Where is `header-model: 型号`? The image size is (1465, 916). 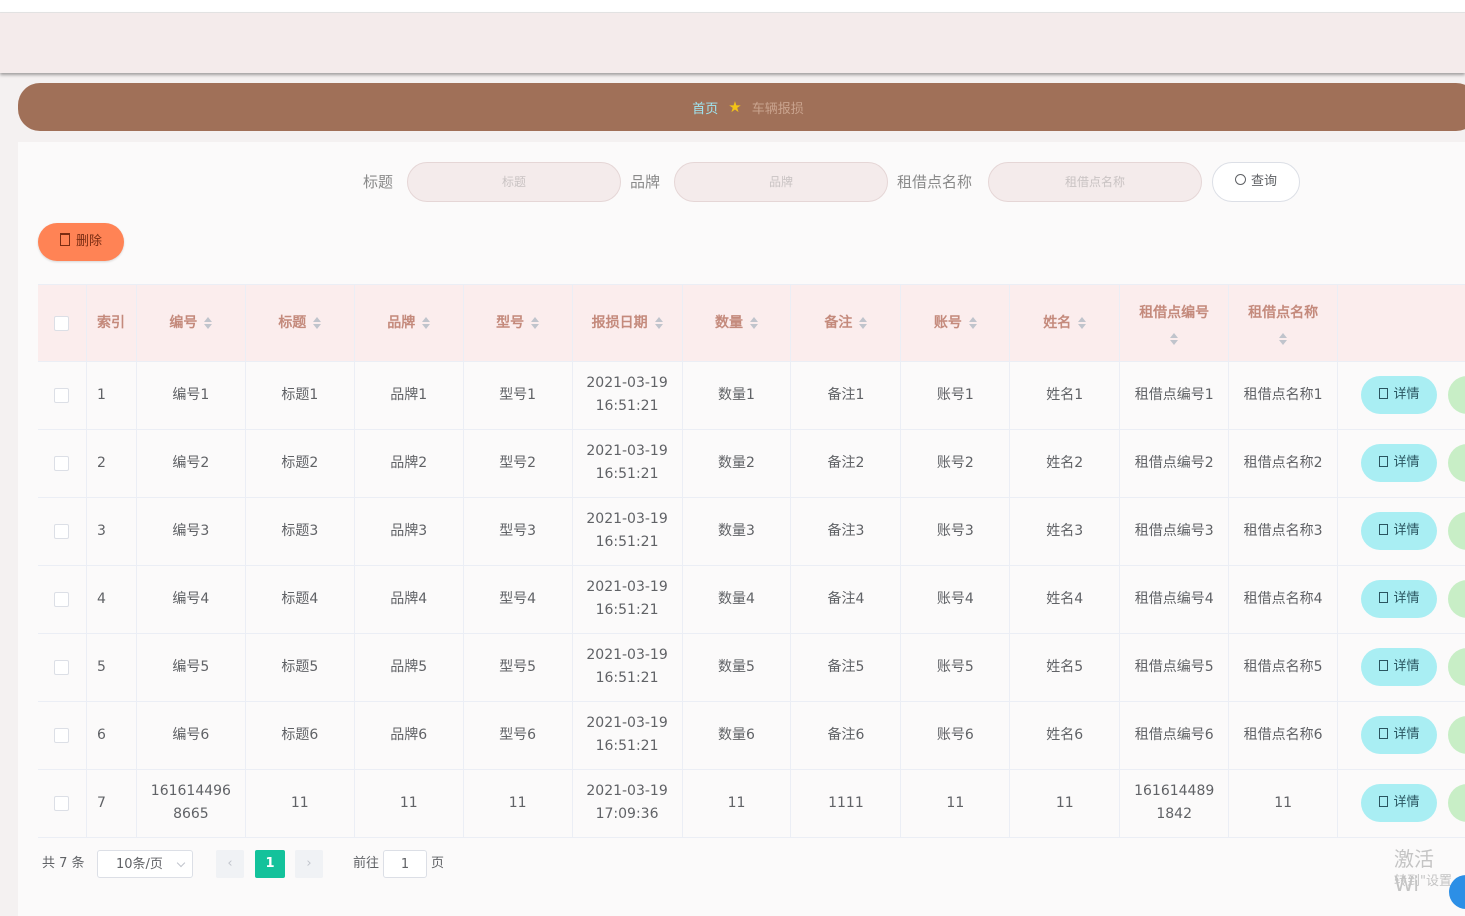
header-model: 型号 is located at coordinates (518, 323).